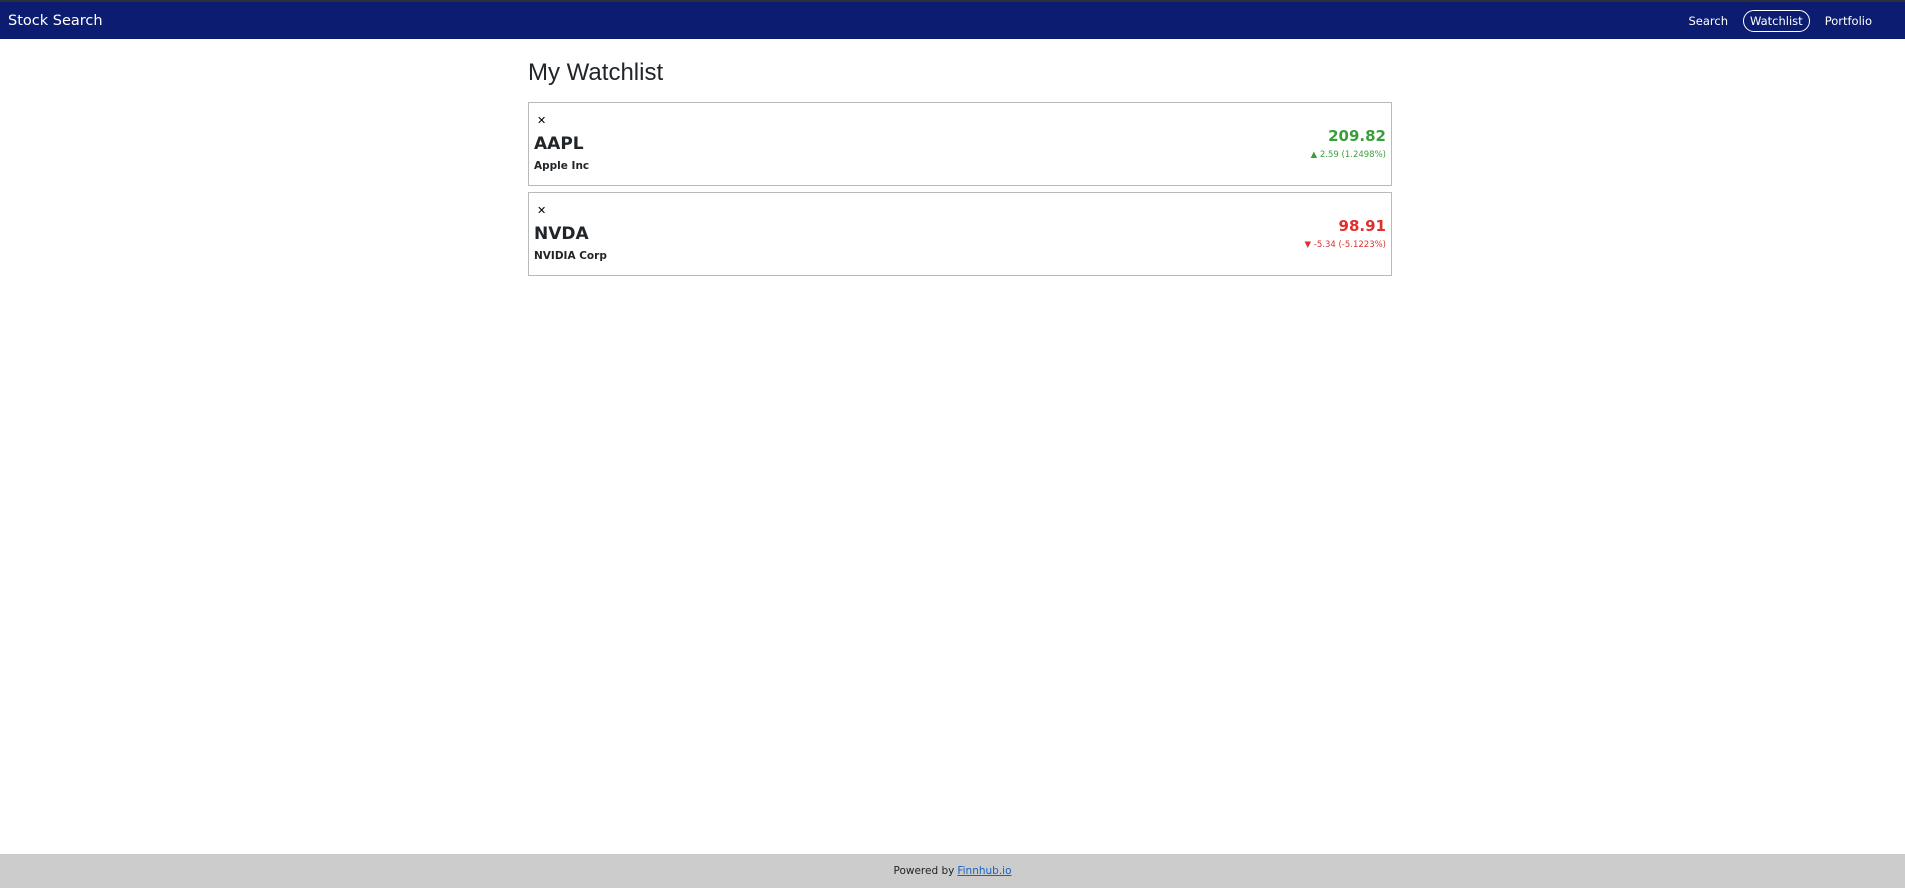 The width and height of the screenshot is (1905, 888). Describe the element at coordinates (924, 871) in the screenshot. I see `footer-text: Powered by` at that location.